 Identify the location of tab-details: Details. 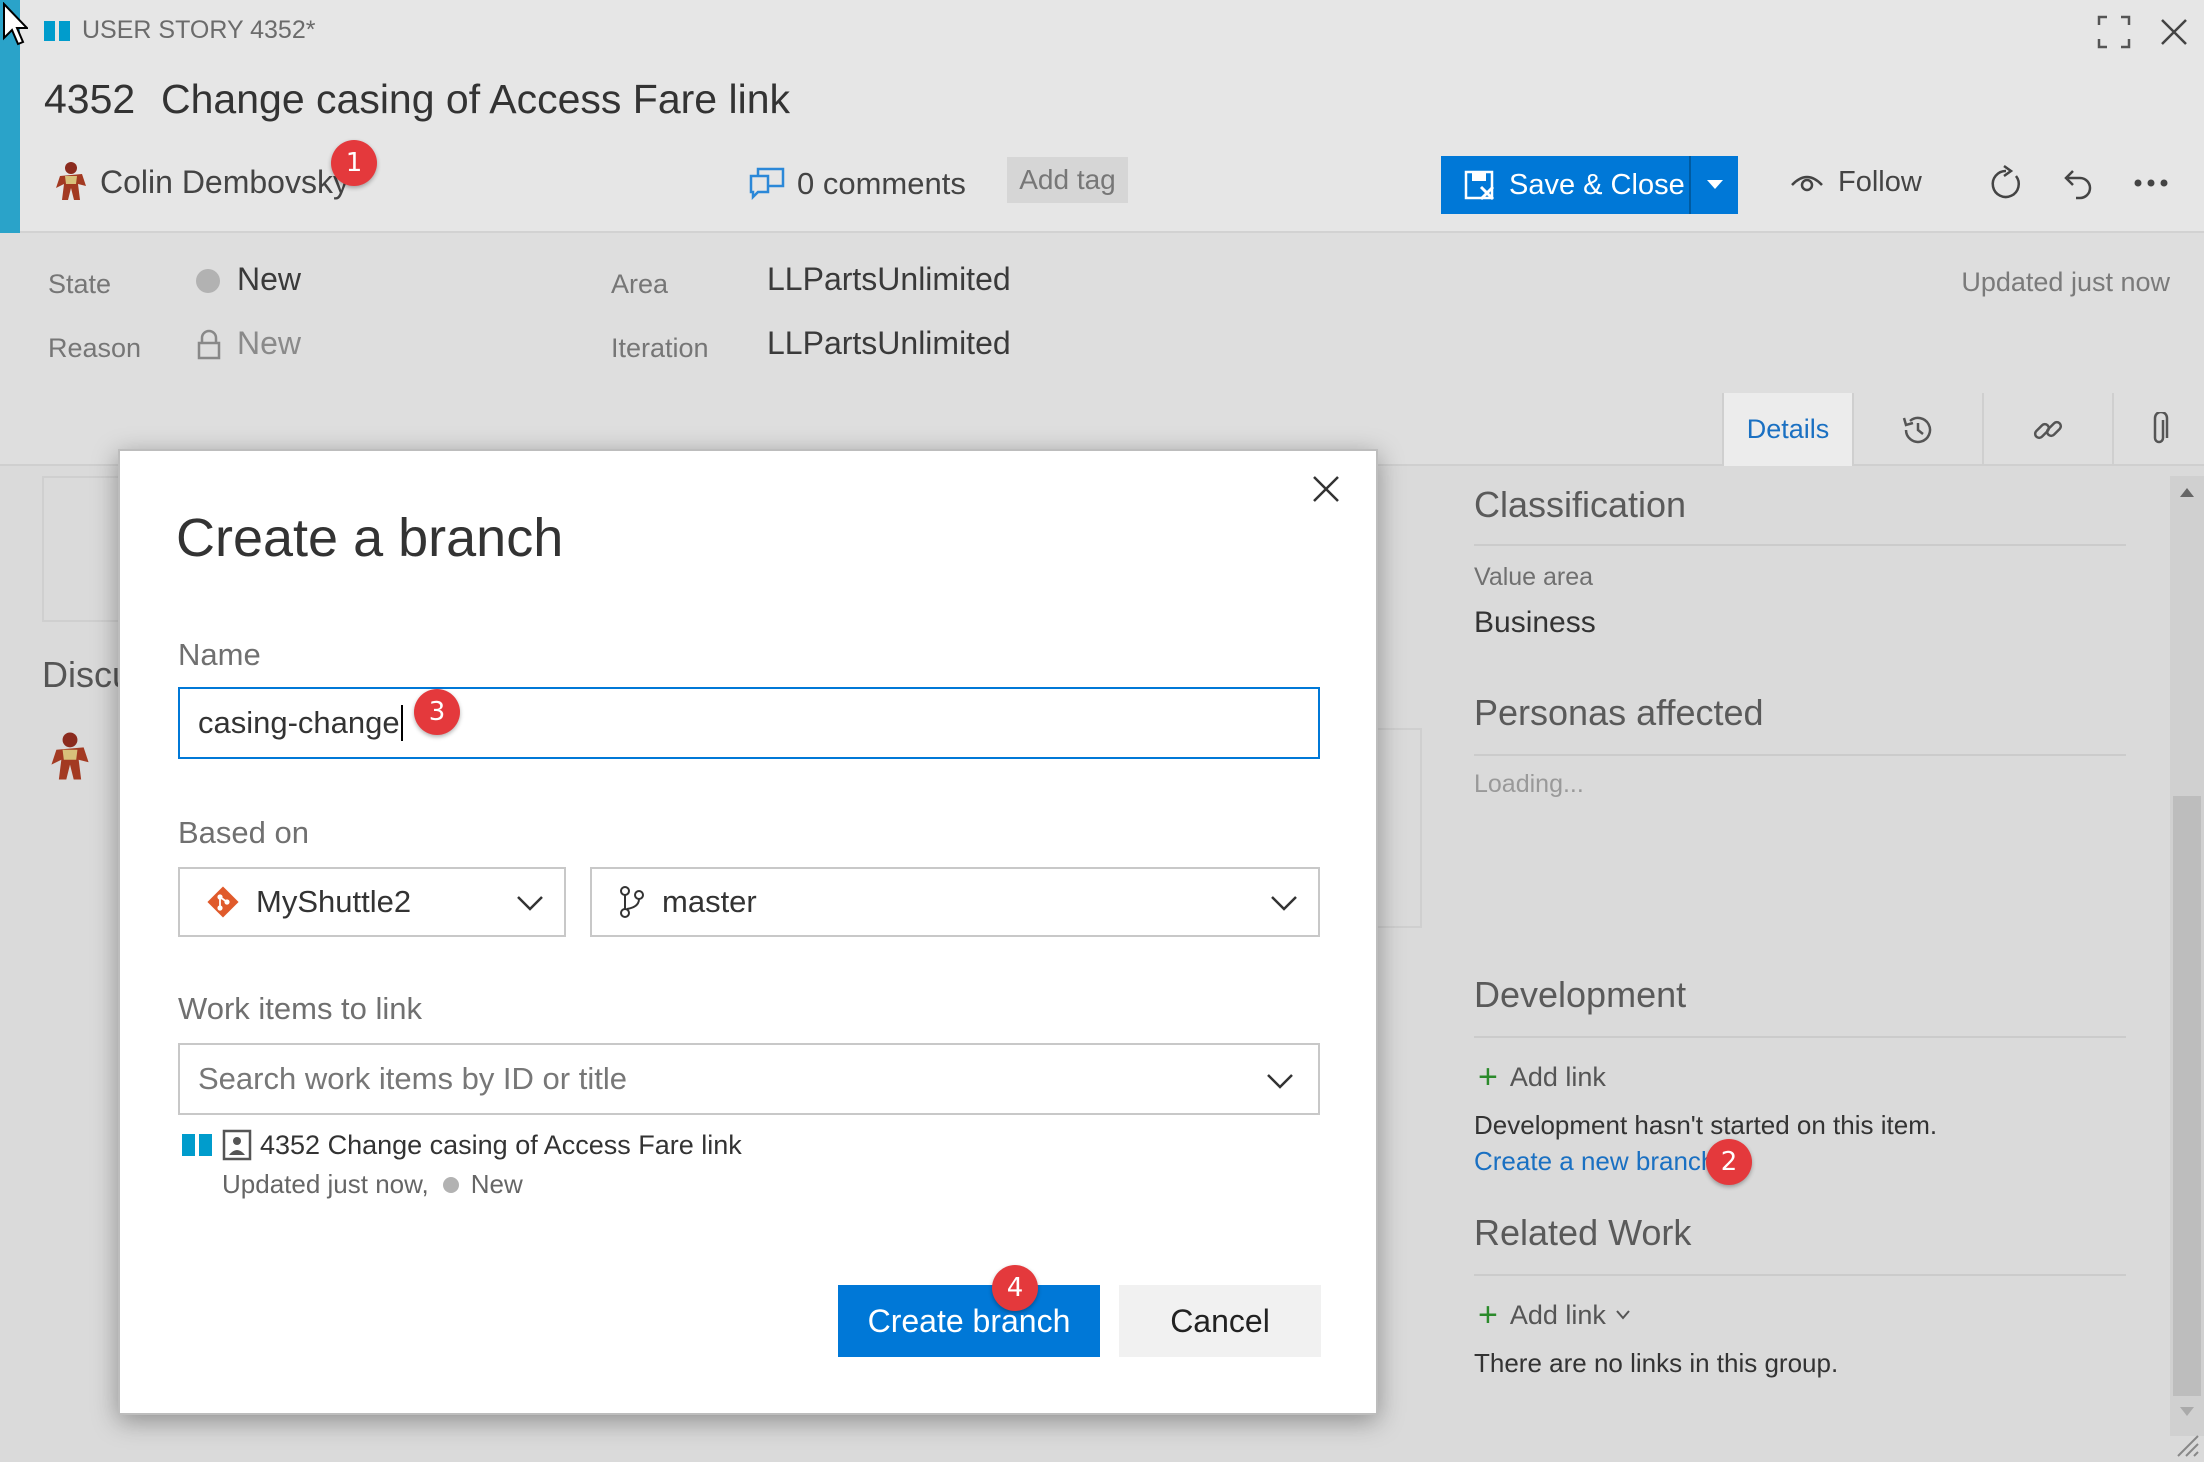
(1787, 429).